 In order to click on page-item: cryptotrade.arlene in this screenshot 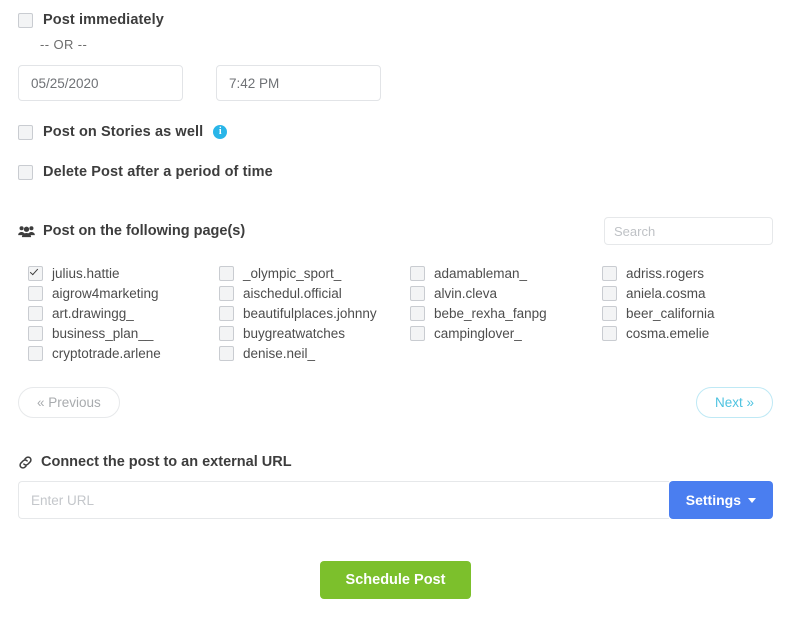, I will do `click(123, 353)`.